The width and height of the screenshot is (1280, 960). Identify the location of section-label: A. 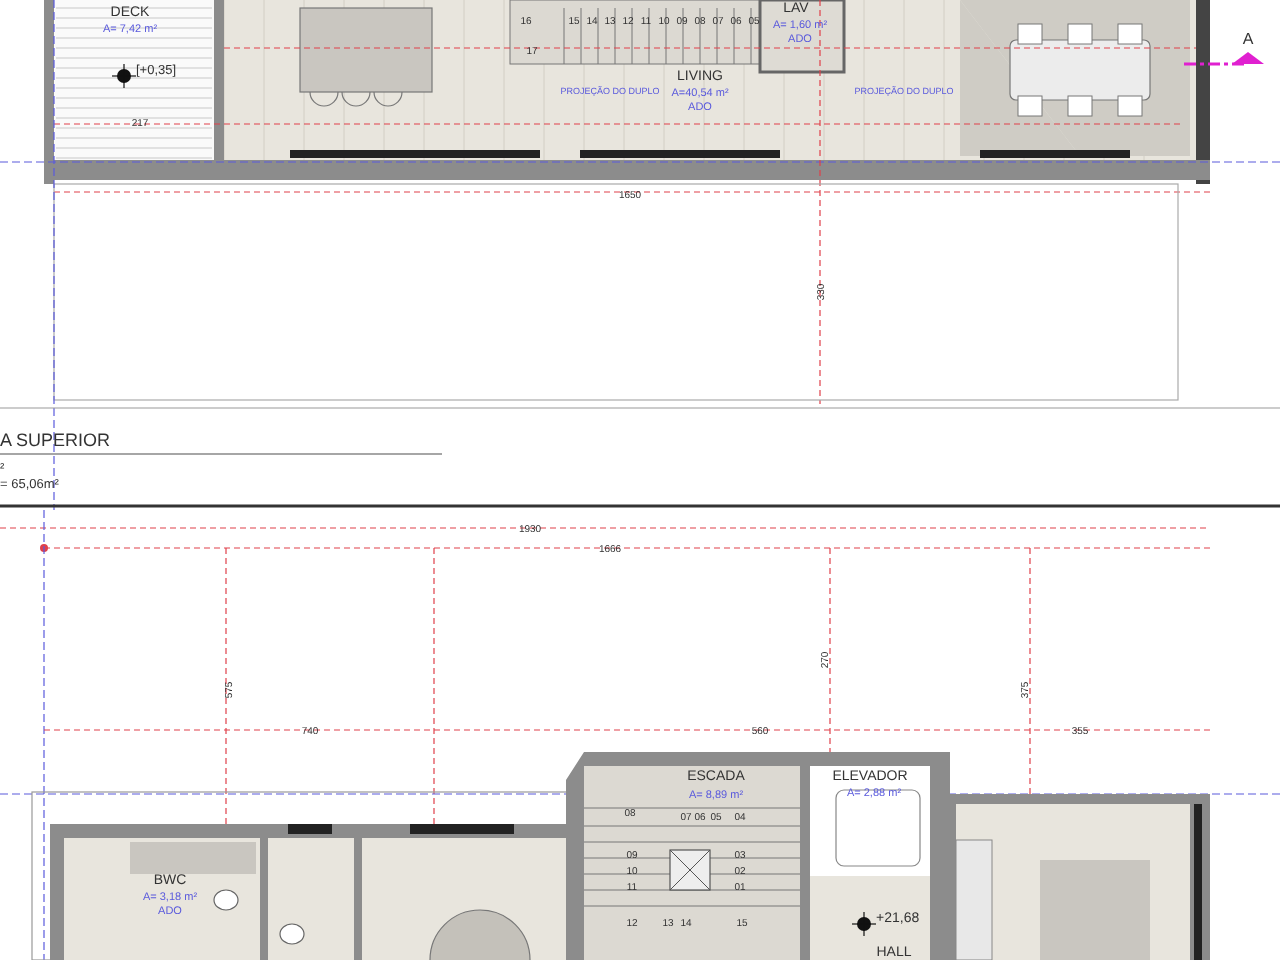
(1248, 39).